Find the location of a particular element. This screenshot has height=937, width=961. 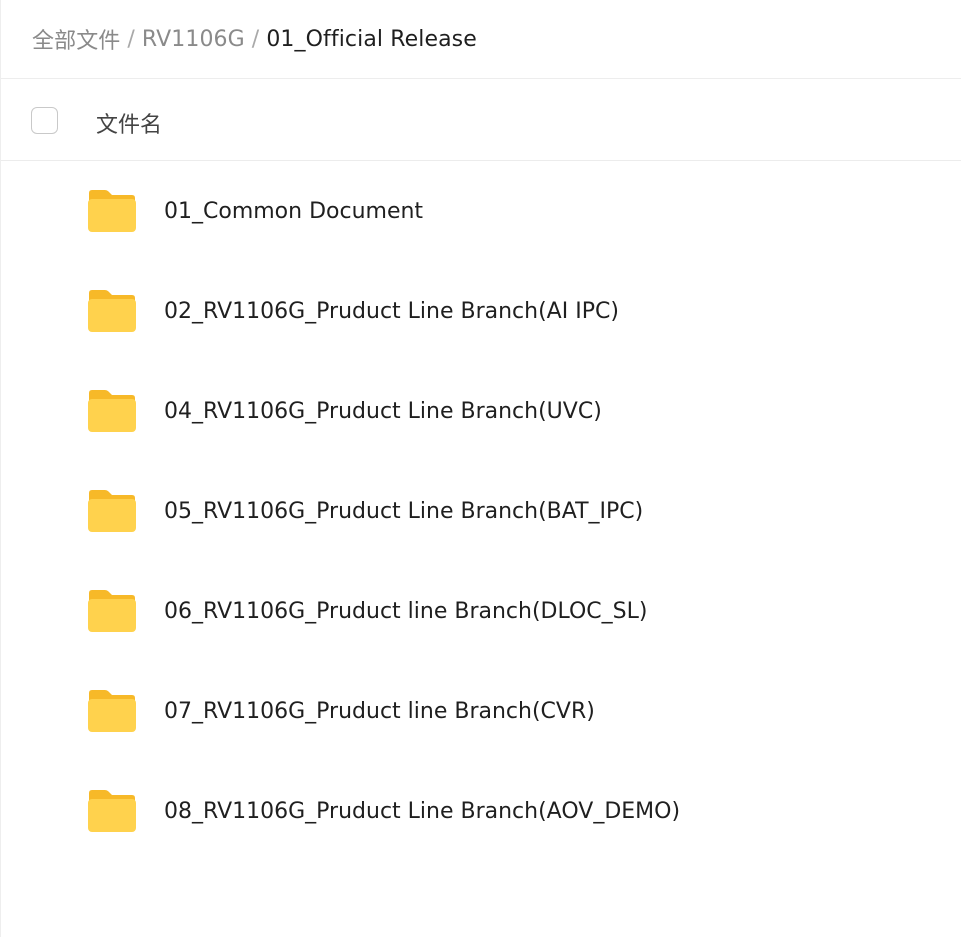

file-name: 06_RV1106G_Pruduct line Branch(DLOC_SL) is located at coordinates (405, 611).